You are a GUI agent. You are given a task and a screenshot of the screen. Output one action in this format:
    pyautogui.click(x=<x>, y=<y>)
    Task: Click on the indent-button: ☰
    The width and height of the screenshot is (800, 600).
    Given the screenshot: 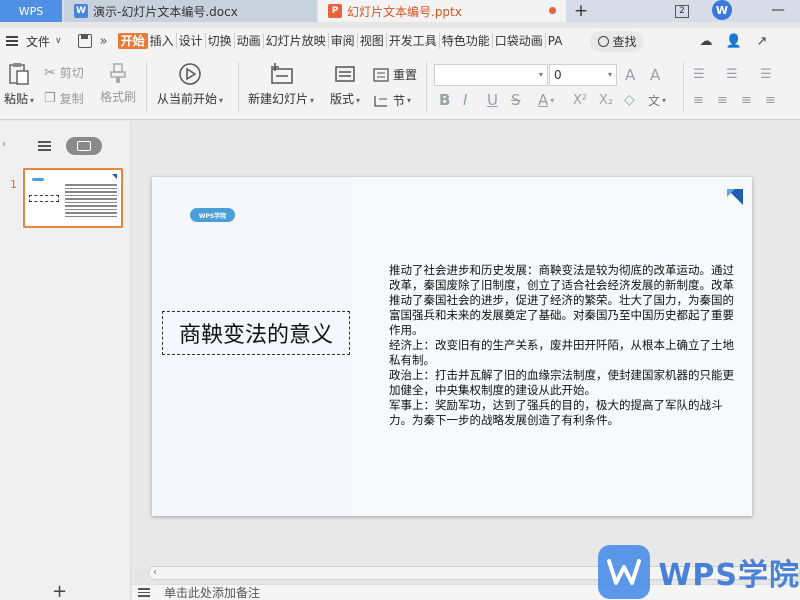 What is the action you would take?
    pyautogui.click(x=766, y=74)
    